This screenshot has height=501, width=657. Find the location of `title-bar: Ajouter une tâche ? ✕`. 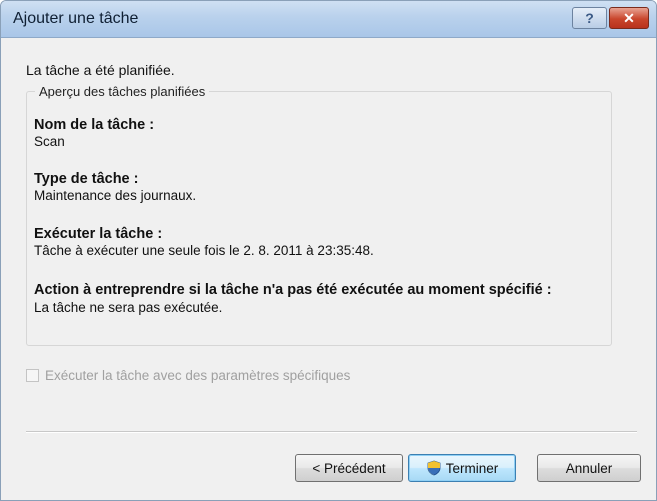

title-bar: Ajouter une tâche ? ✕ is located at coordinates (328, 19).